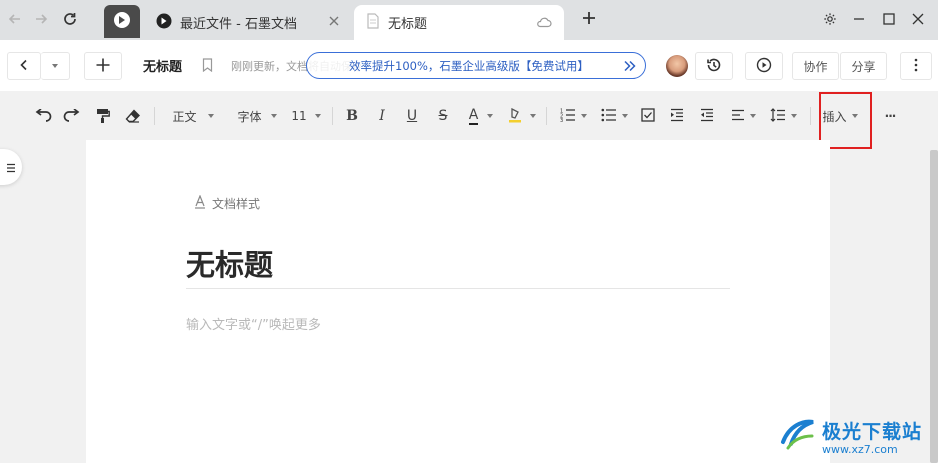 The image size is (938, 463). What do you see at coordinates (561, 120) in the screenshot?
I see `svg-text: 3` at bounding box center [561, 120].